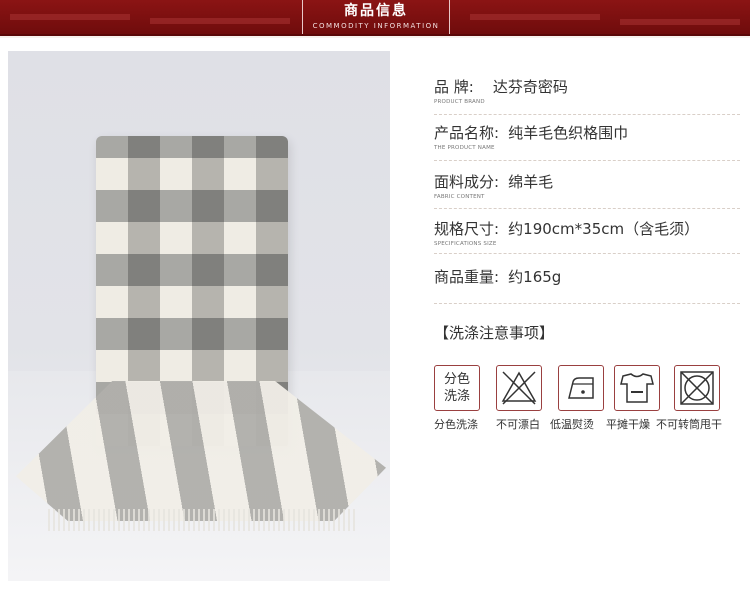  I want to click on care-label: 平摊干燥, so click(628, 424).